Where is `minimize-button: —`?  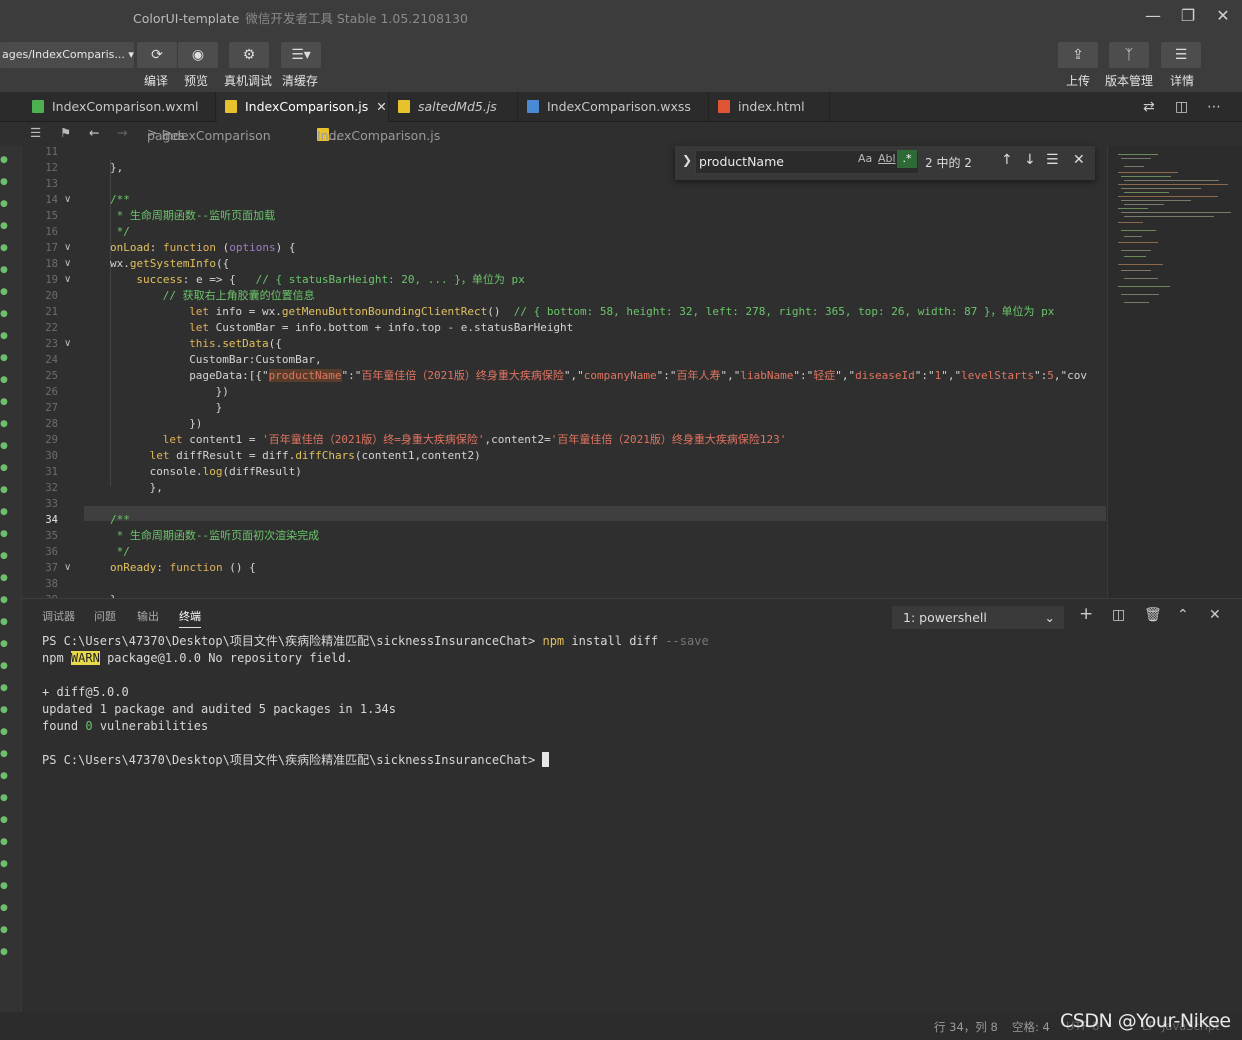 minimize-button: — is located at coordinates (1153, 16).